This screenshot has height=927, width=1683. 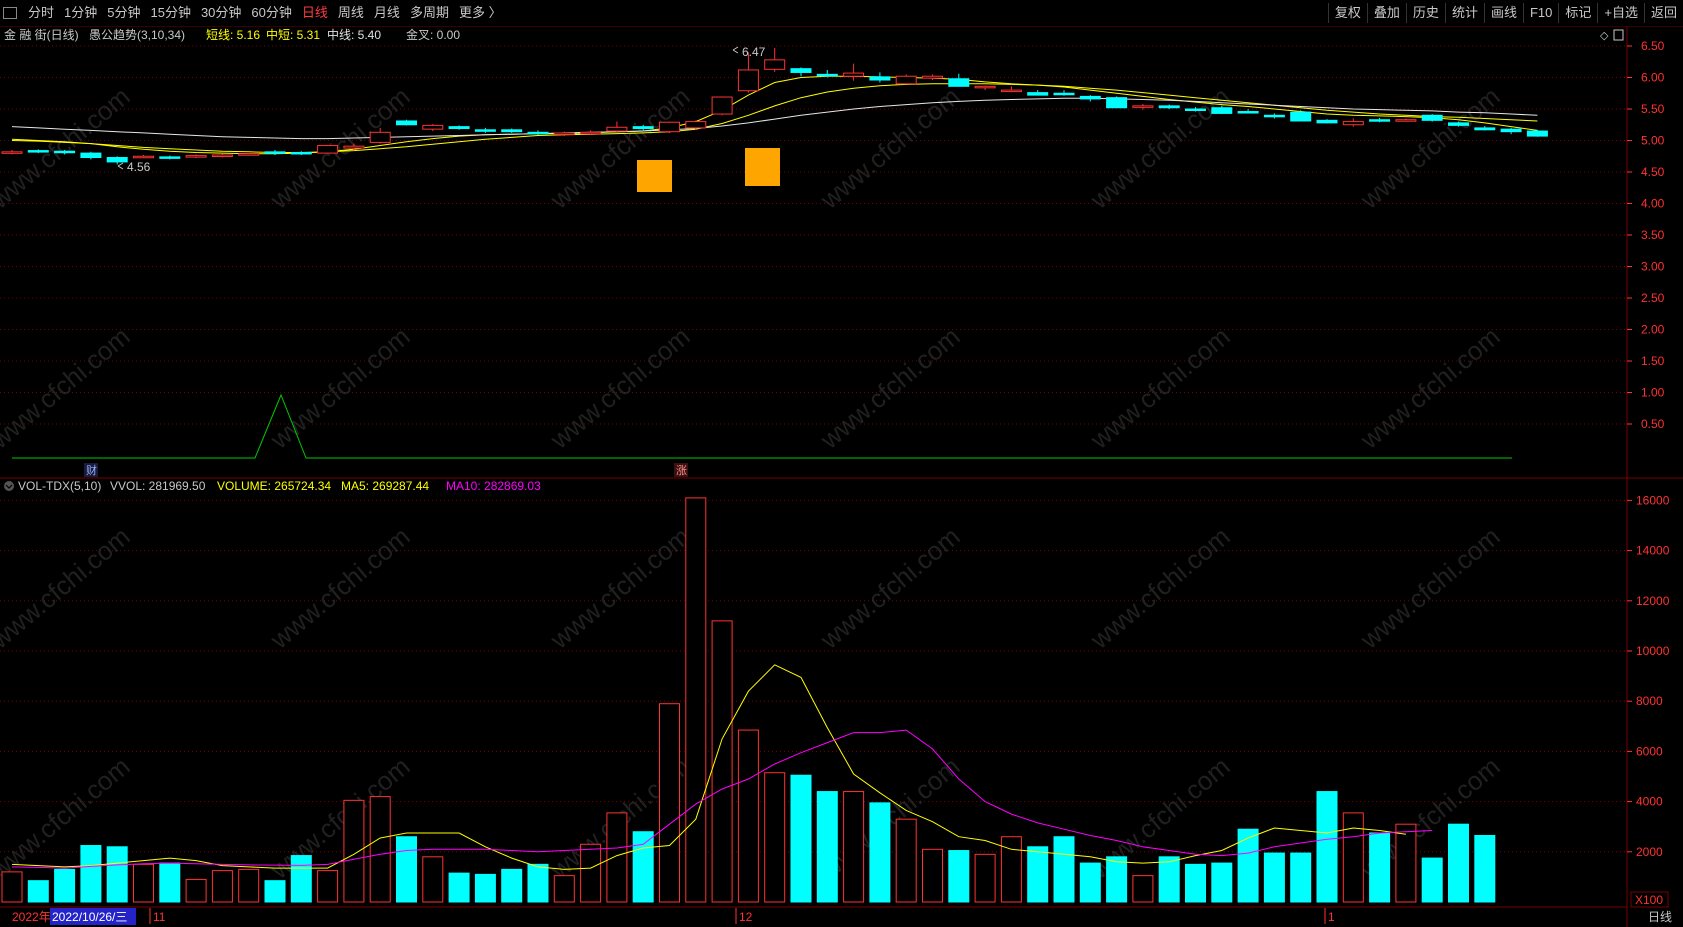 I want to click on f10-button: F10, so click(x=1540, y=13).